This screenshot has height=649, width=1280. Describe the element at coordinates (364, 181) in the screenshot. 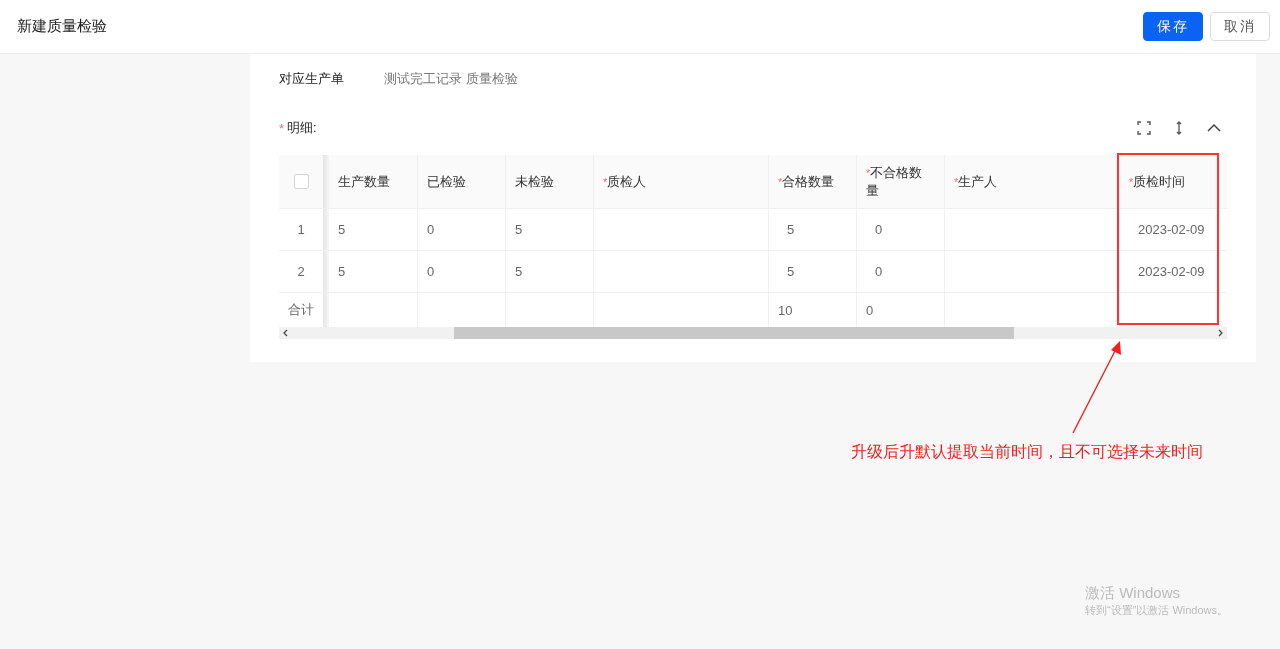

I see `column-header: 生产数量` at that location.